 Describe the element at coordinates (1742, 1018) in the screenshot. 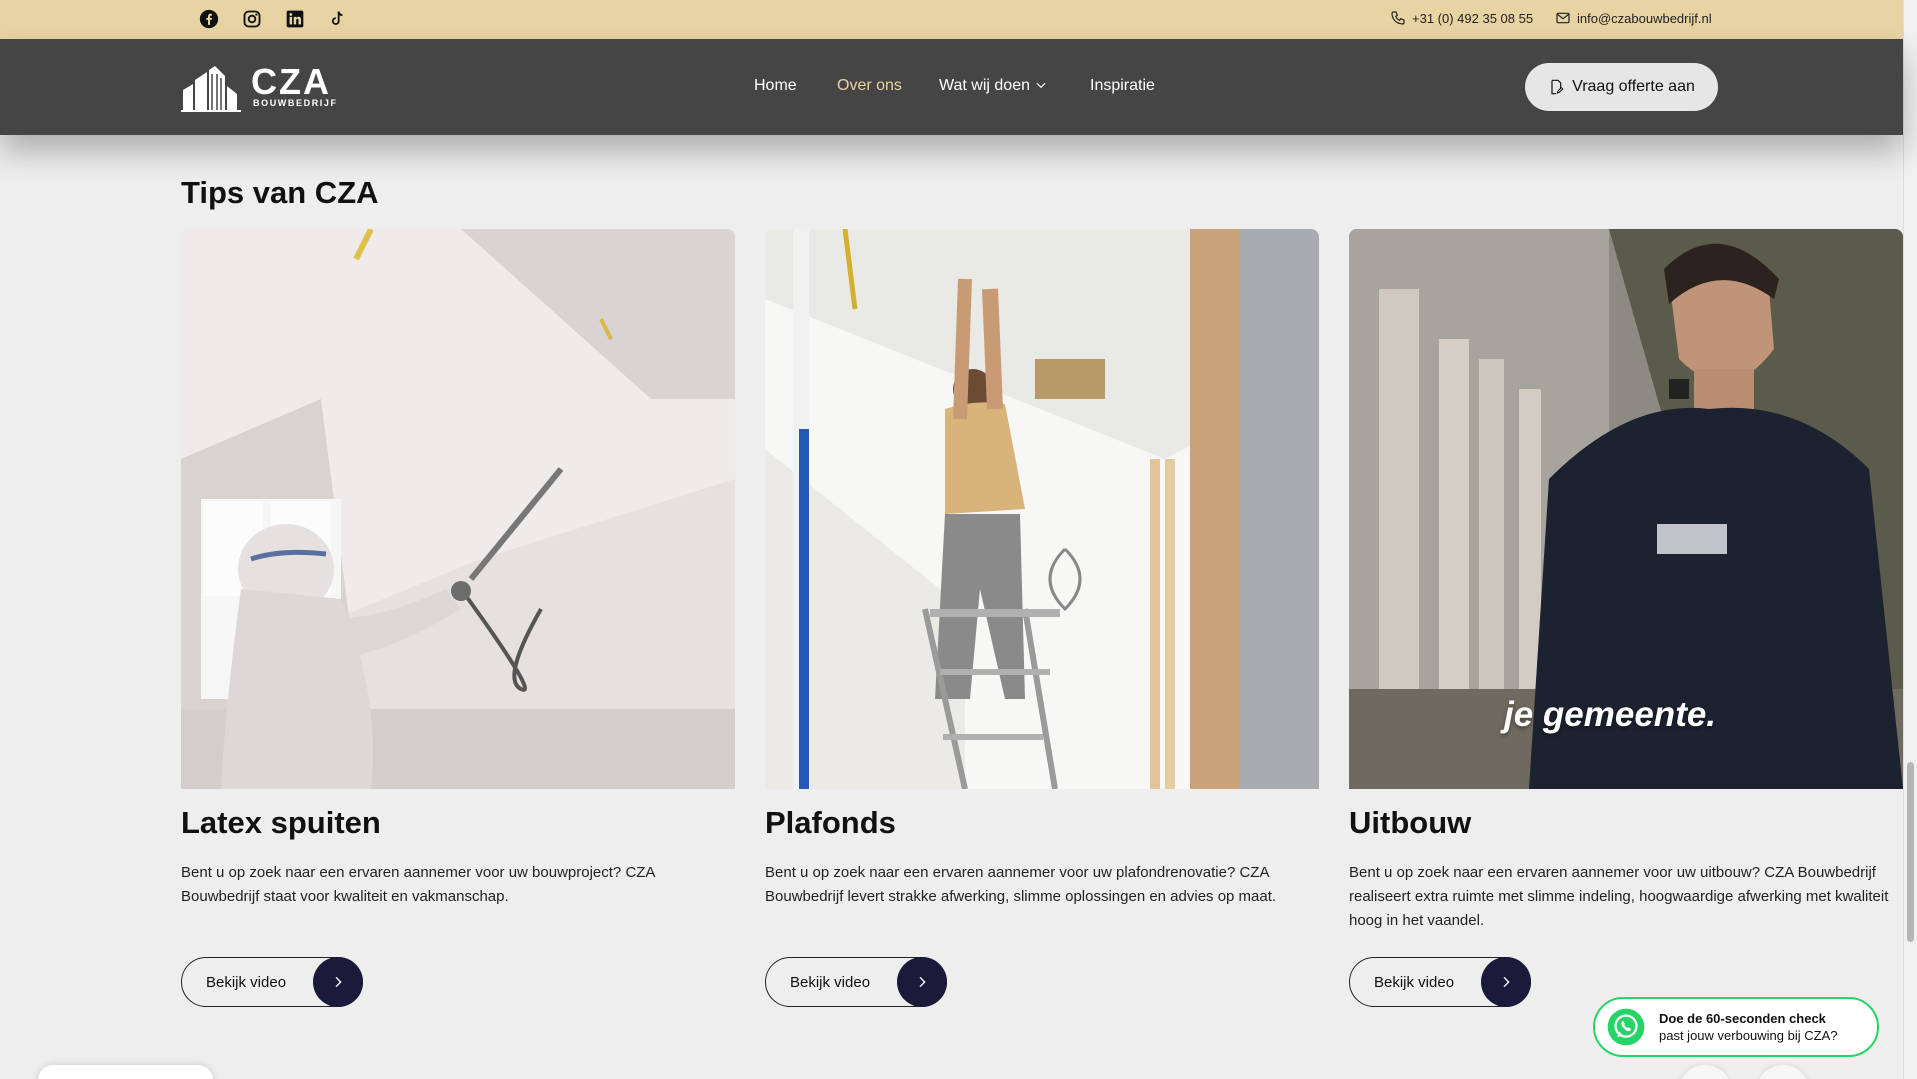

I see `whatsapp-headline: Doe de 60-seconden check` at that location.